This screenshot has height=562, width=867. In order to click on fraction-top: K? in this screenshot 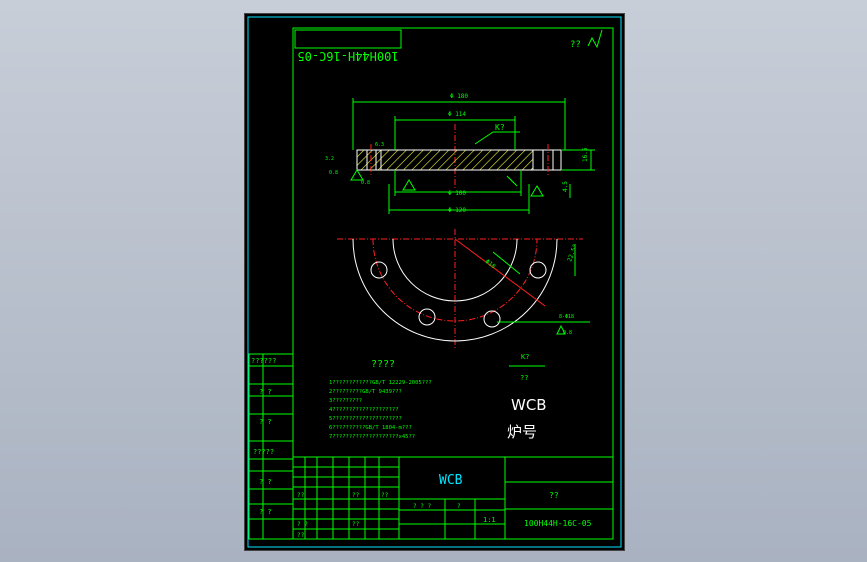, I will do `click(525, 357)`.